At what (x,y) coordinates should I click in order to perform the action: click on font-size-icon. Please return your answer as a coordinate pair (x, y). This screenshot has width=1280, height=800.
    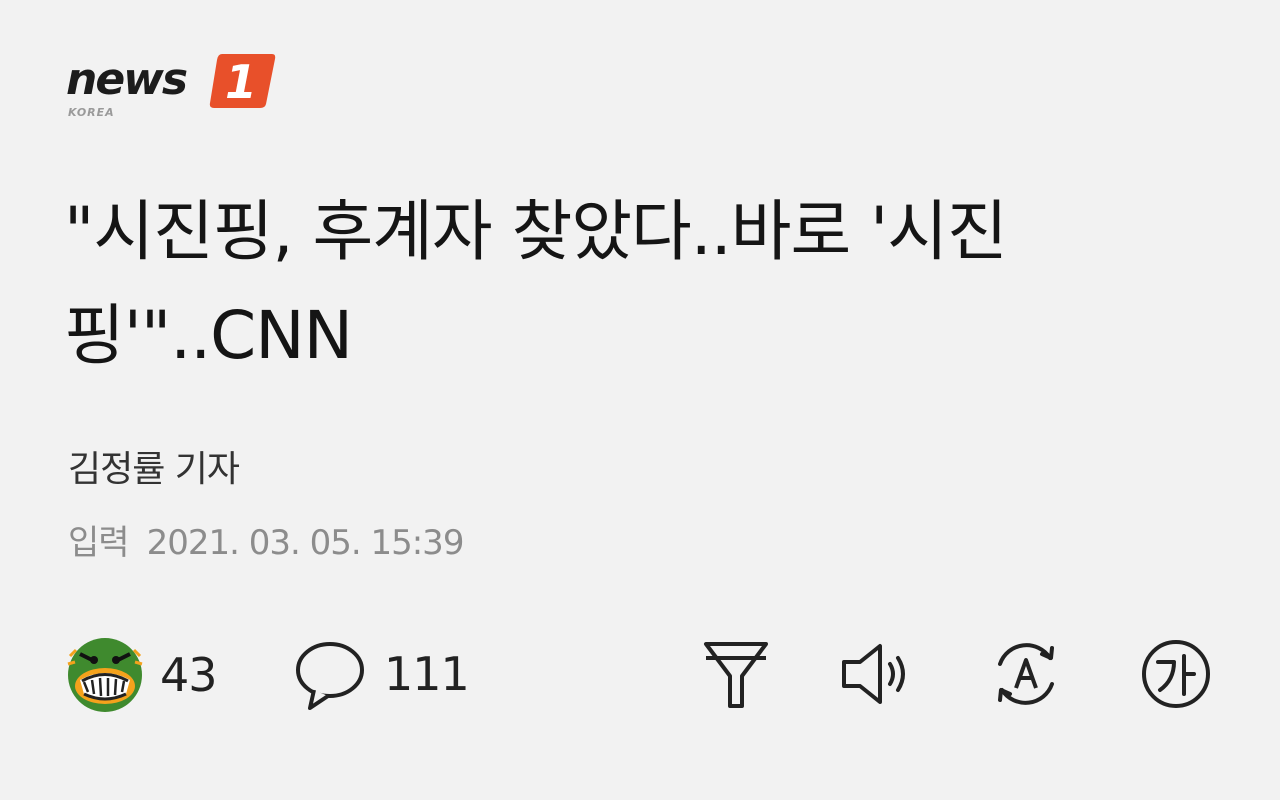
    Looking at the image, I should click on (1176, 674).